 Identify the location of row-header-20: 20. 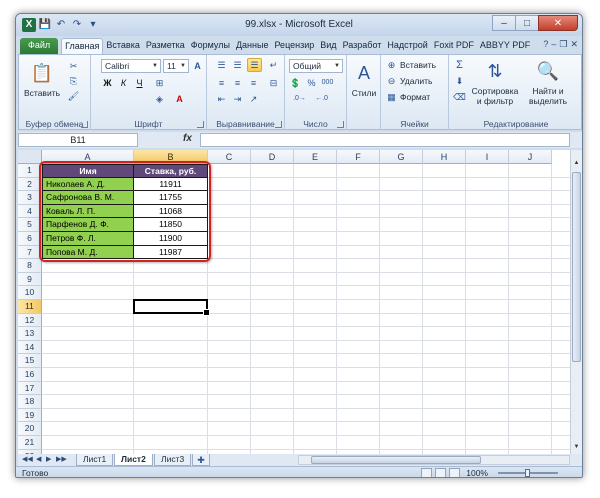
(30, 429).